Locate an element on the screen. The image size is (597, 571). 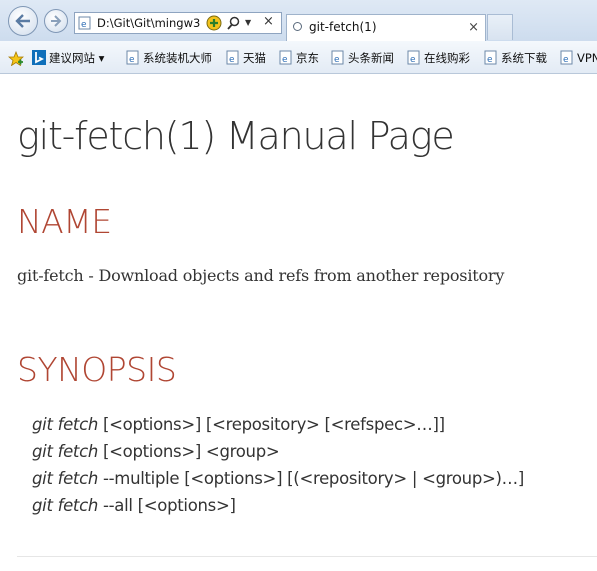
favorite-item: e 京东 is located at coordinates (299, 58).